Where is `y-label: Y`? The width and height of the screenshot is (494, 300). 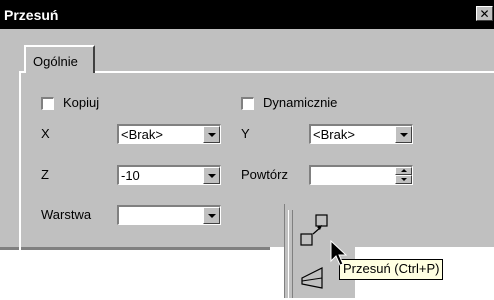 y-label: Y is located at coordinates (245, 133).